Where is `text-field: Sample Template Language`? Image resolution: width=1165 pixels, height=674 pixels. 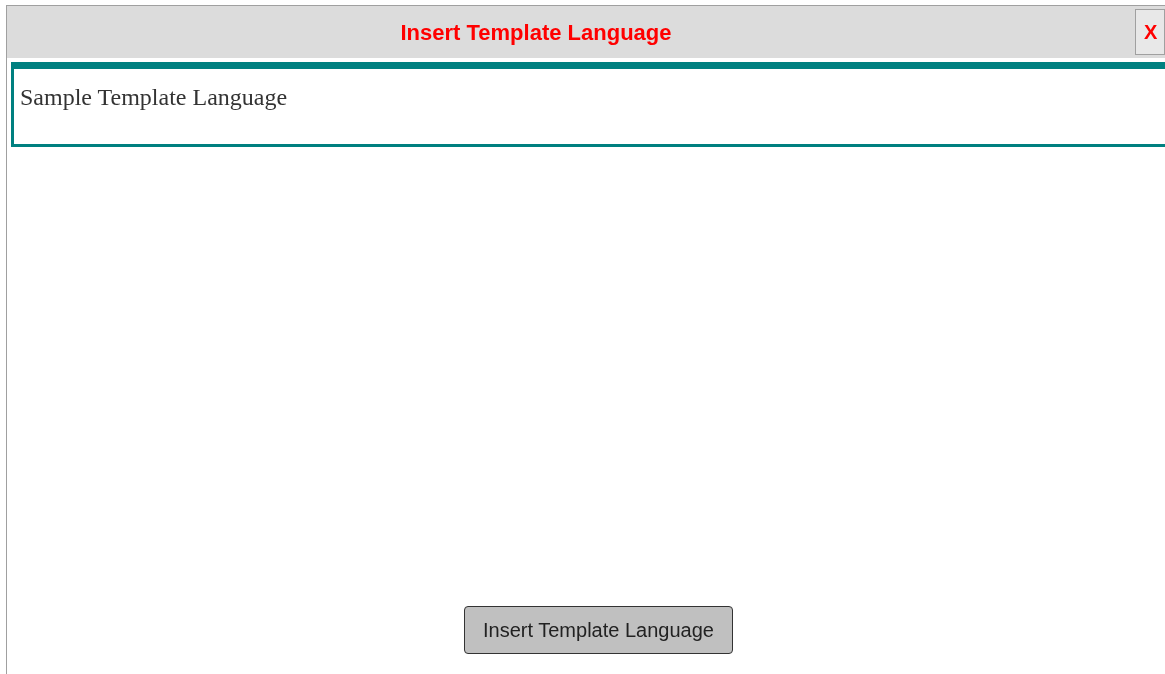 text-field: Sample Template Language is located at coordinates (588, 104).